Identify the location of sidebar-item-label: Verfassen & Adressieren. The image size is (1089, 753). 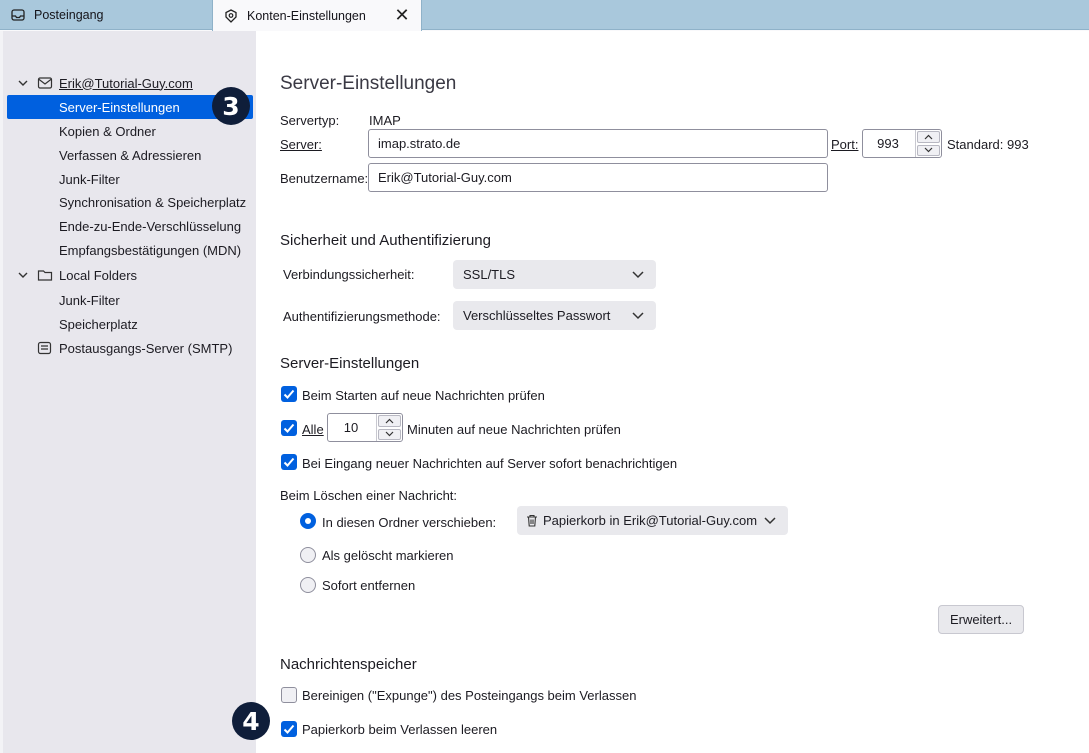
(130, 155).